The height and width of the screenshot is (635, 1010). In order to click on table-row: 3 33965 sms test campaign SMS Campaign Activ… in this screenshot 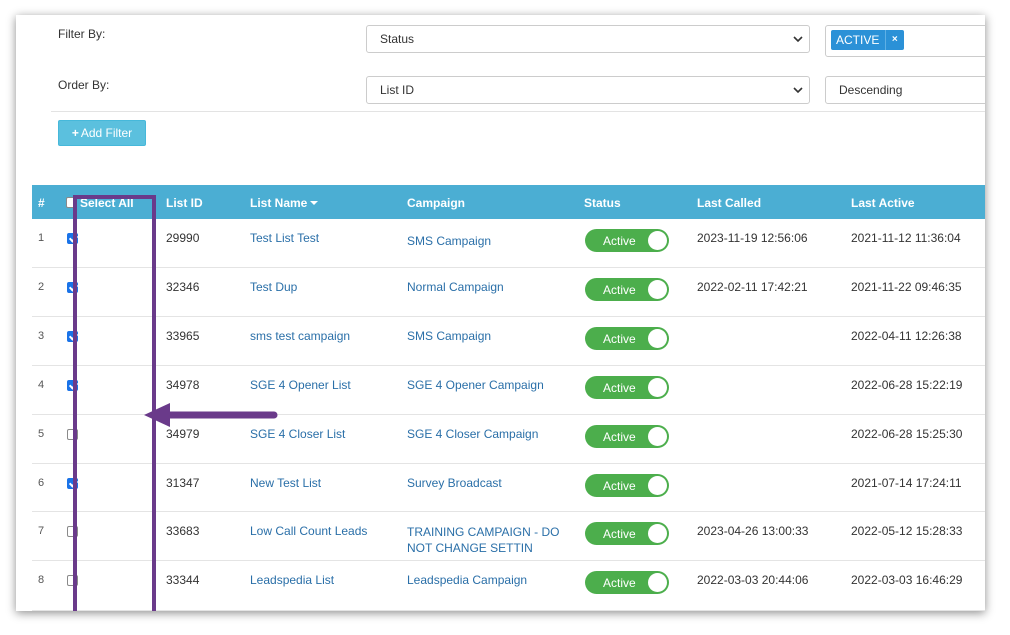, I will do `click(508, 341)`.